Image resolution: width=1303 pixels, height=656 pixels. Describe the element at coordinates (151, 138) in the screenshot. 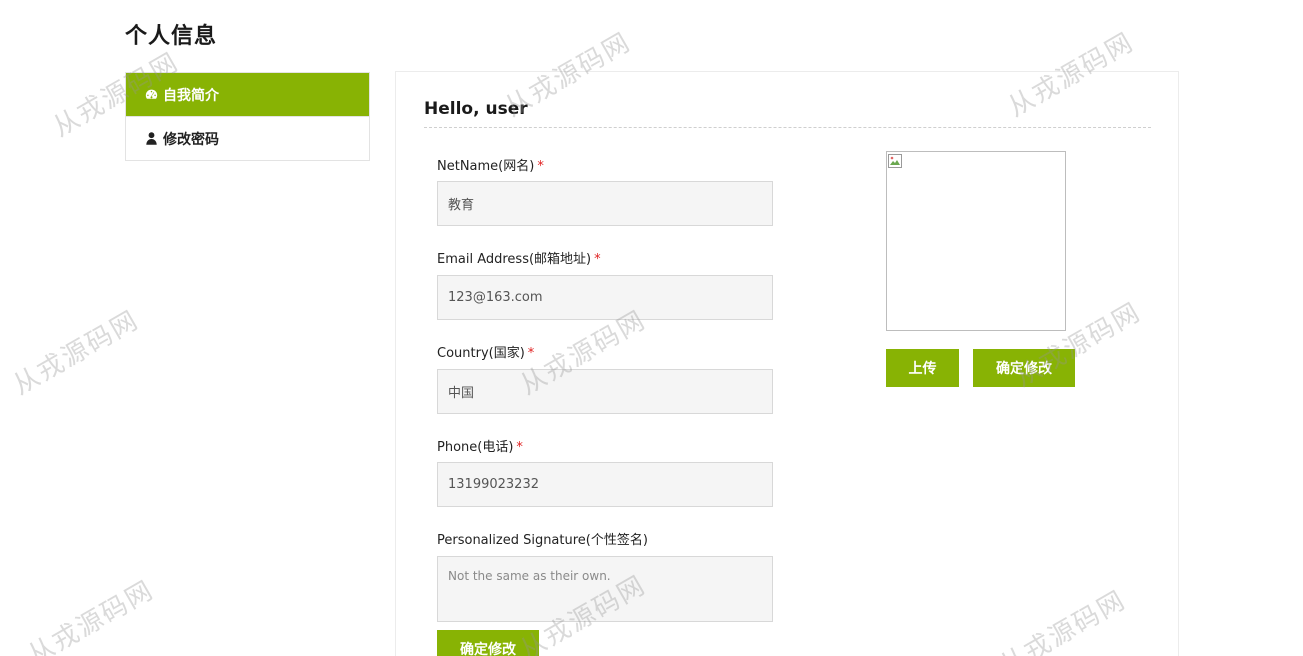

I see `user-icon` at that location.